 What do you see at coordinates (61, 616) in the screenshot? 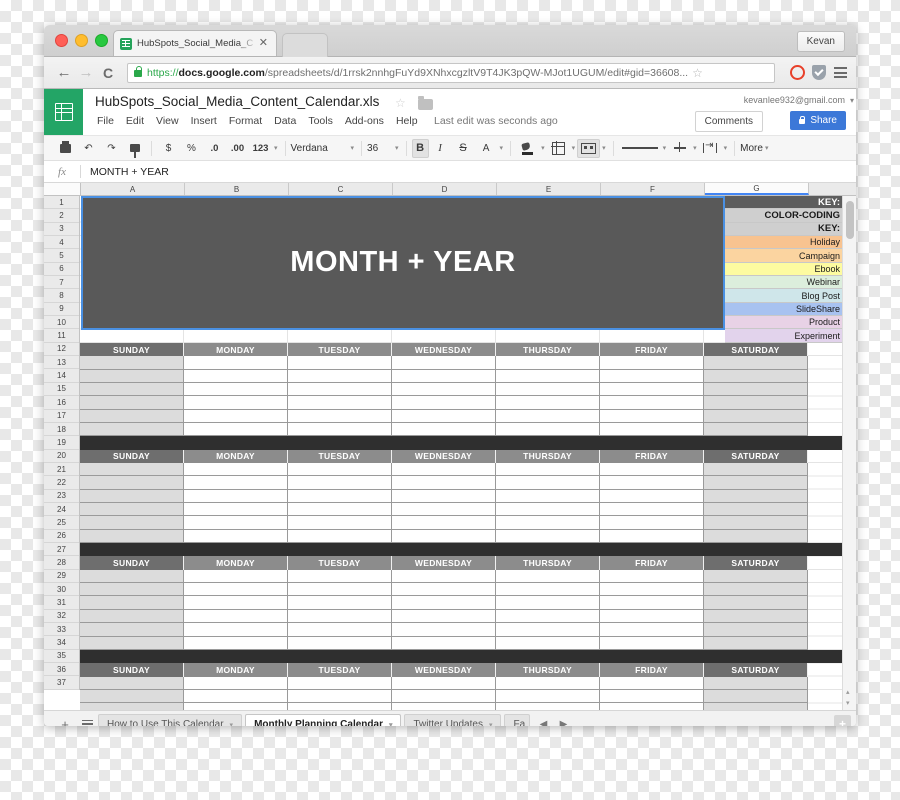
I see `row-header-32: 32` at bounding box center [61, 616].